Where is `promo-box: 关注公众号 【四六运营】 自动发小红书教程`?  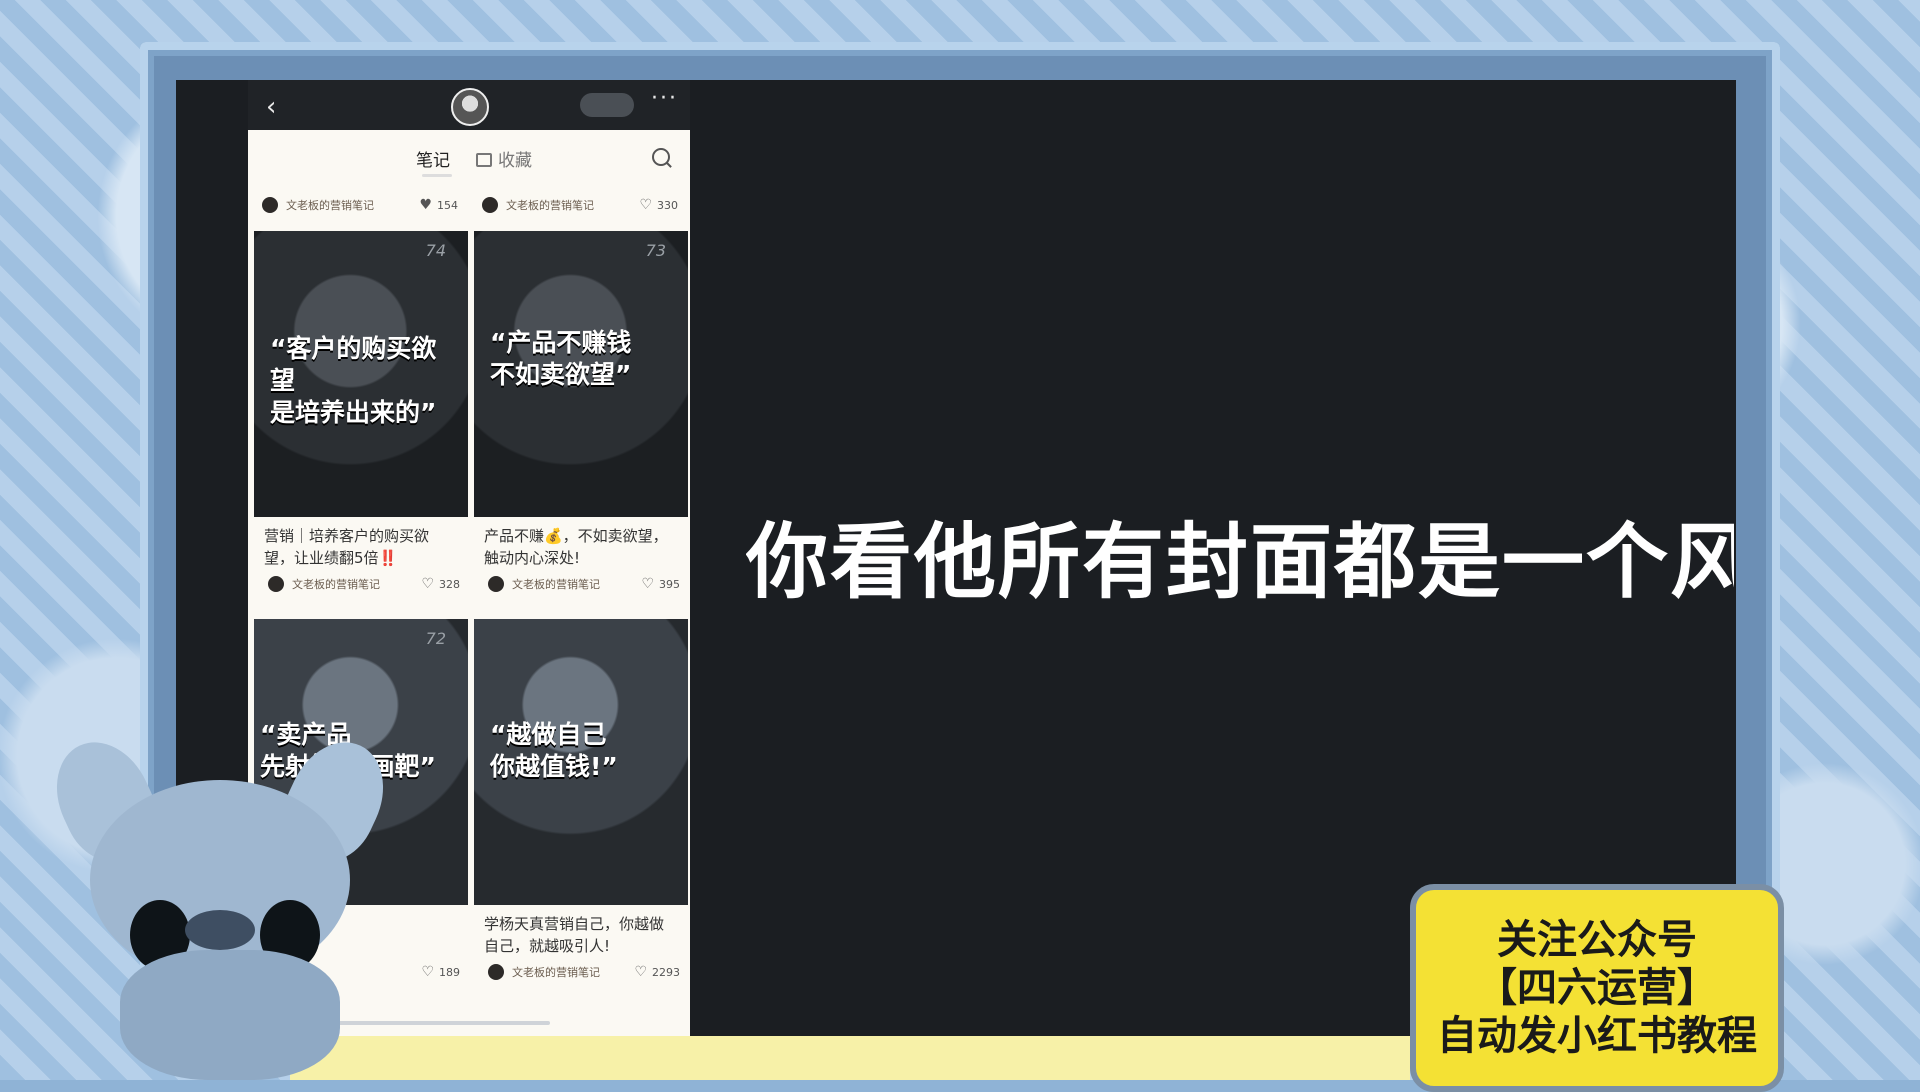 promo-box: 关注公众号 【四六运营】 自动发小红书教程 is located at coordinates (1597, 988).